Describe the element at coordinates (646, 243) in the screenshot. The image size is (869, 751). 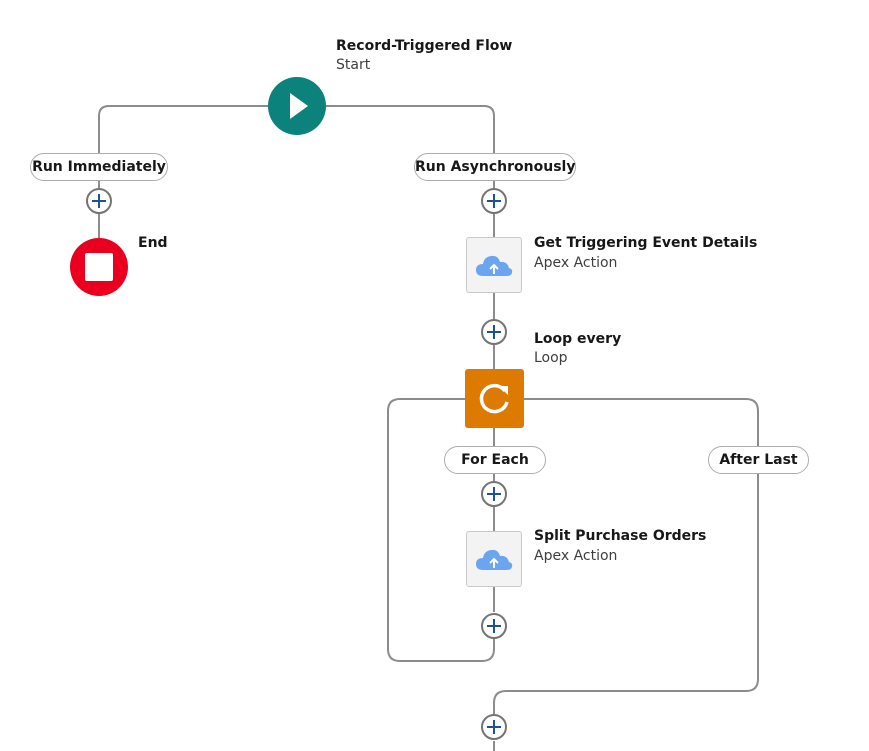
I see `get-triggering-event-details-title: Get Triggering Event Details` at that location.